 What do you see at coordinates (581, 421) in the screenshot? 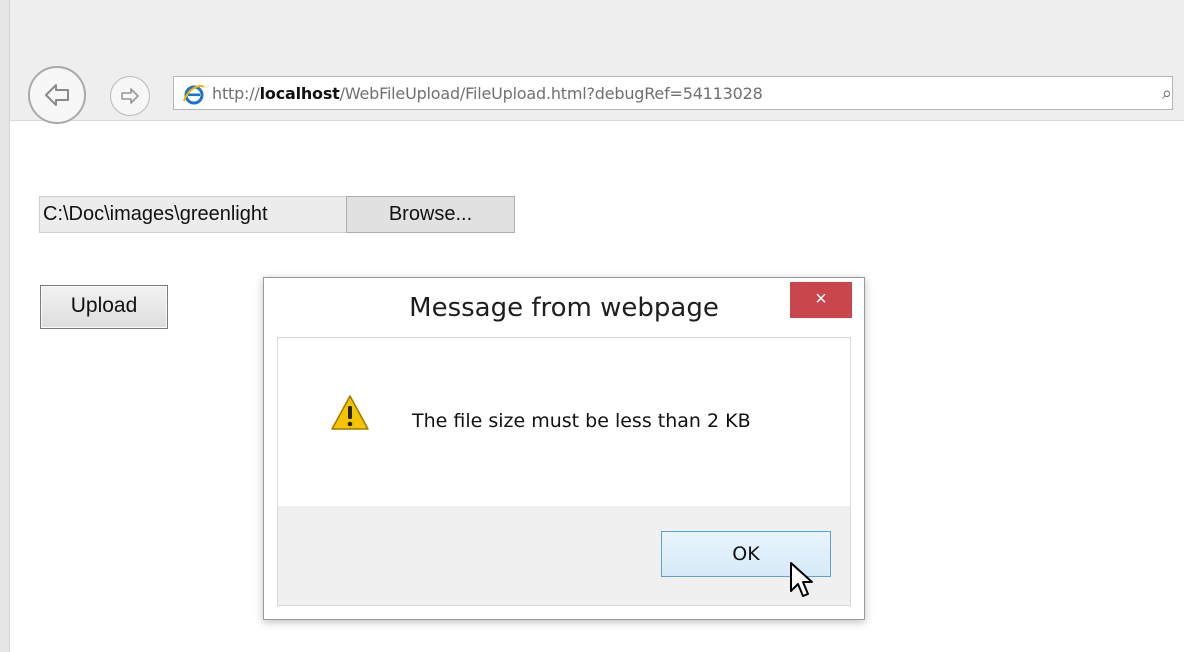
I see `dialog-message: The file size must be less than 2 KB` at bounding box center [581, 421].